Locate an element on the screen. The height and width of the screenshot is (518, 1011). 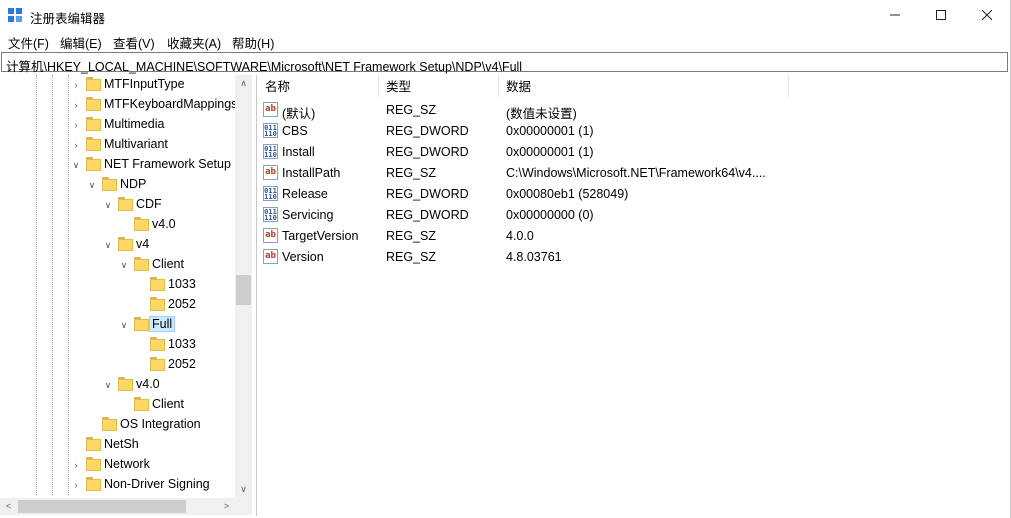
tree-item-label: MTFKeyboardMappings is located at coordinates (171, 104).